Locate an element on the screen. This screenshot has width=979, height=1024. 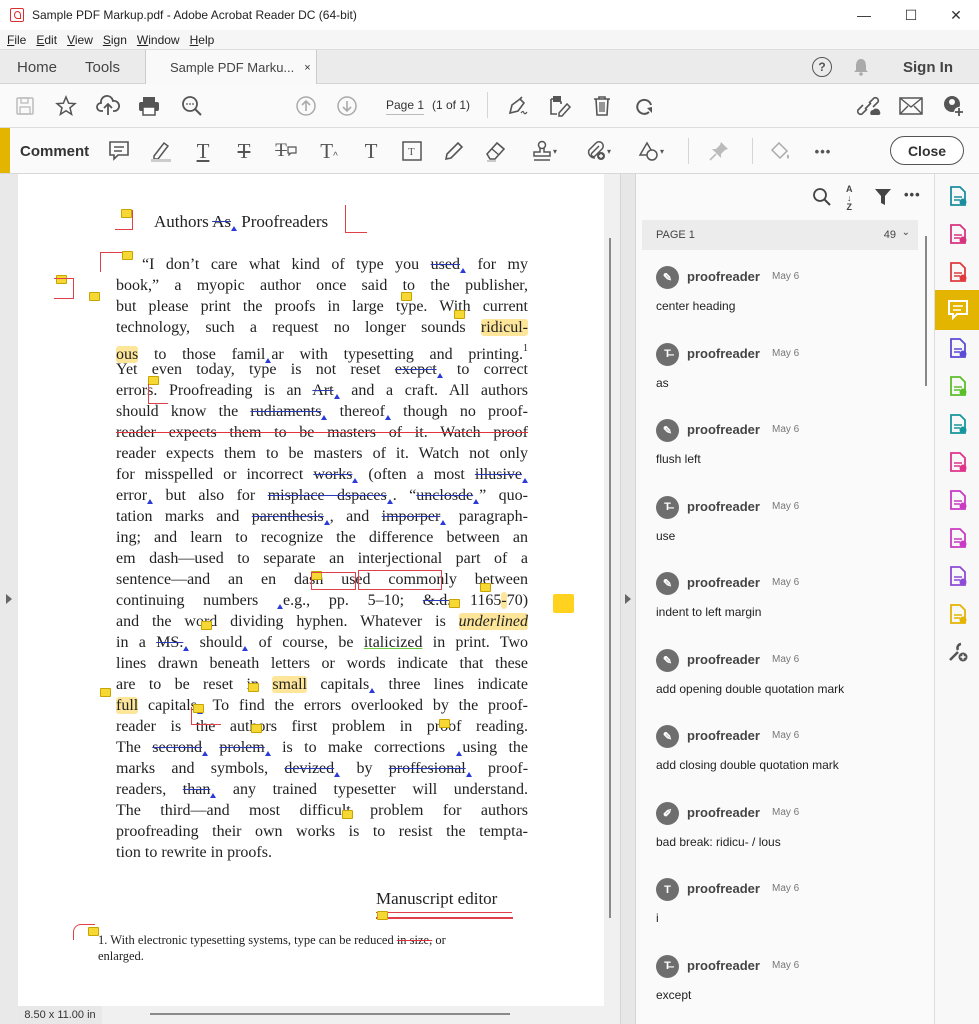
cloud-upload-icon is located at coordinates (108, 106).